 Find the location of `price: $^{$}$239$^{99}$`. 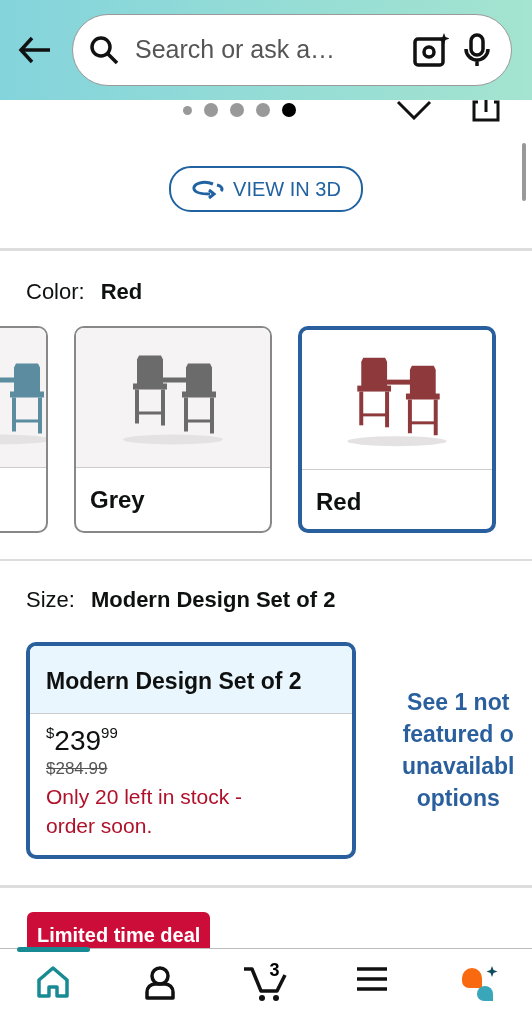

price: $^{$}$239$^{99}$ is located at coordinates (82, 741).